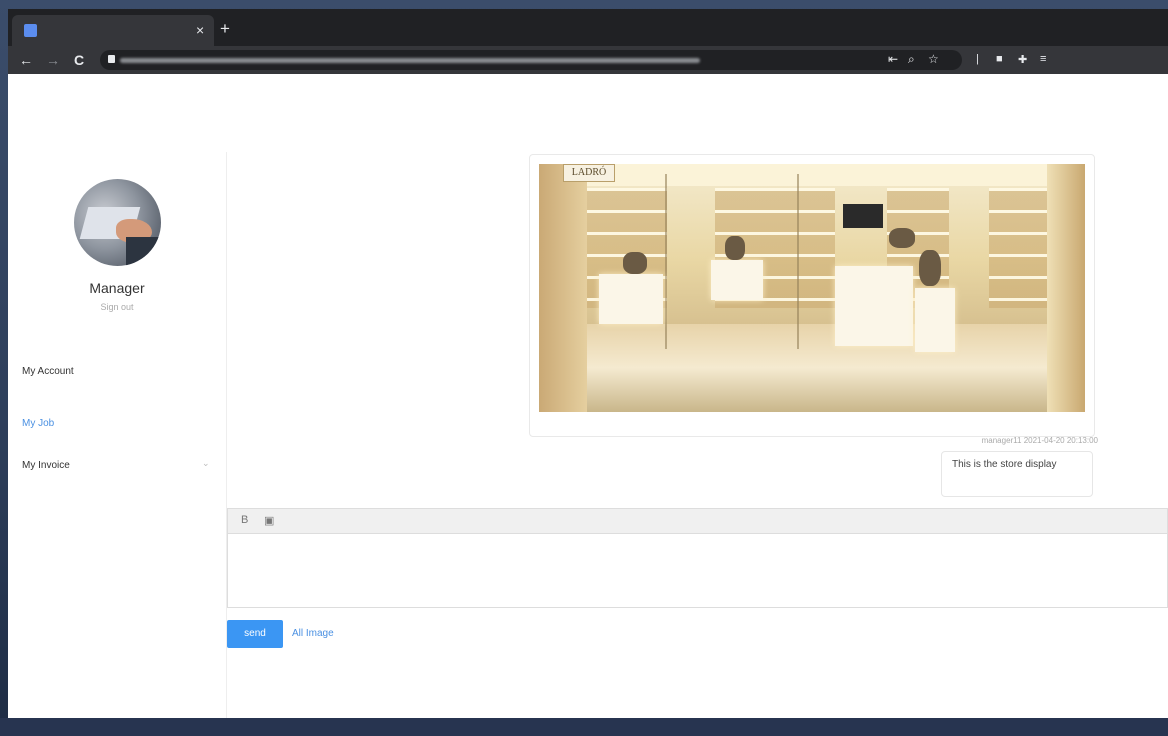 The image size is (1168, 736). I want to click on editor-toolbar: B ▣, so click(697, 521).